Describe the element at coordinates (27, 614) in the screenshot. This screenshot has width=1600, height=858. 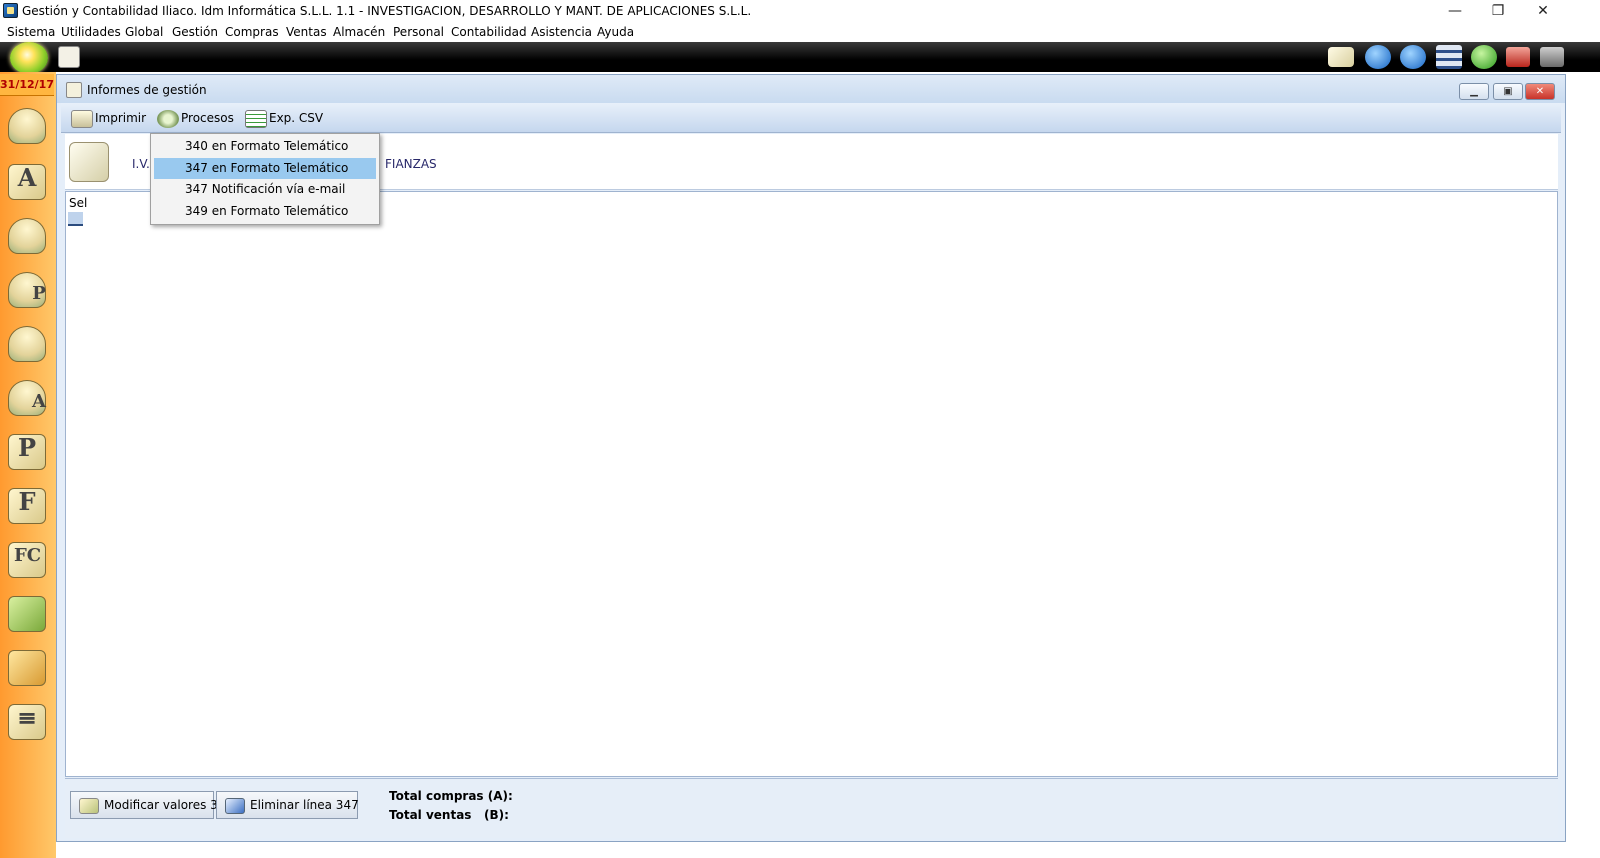
I see `purchase-bag-icon` at that location.